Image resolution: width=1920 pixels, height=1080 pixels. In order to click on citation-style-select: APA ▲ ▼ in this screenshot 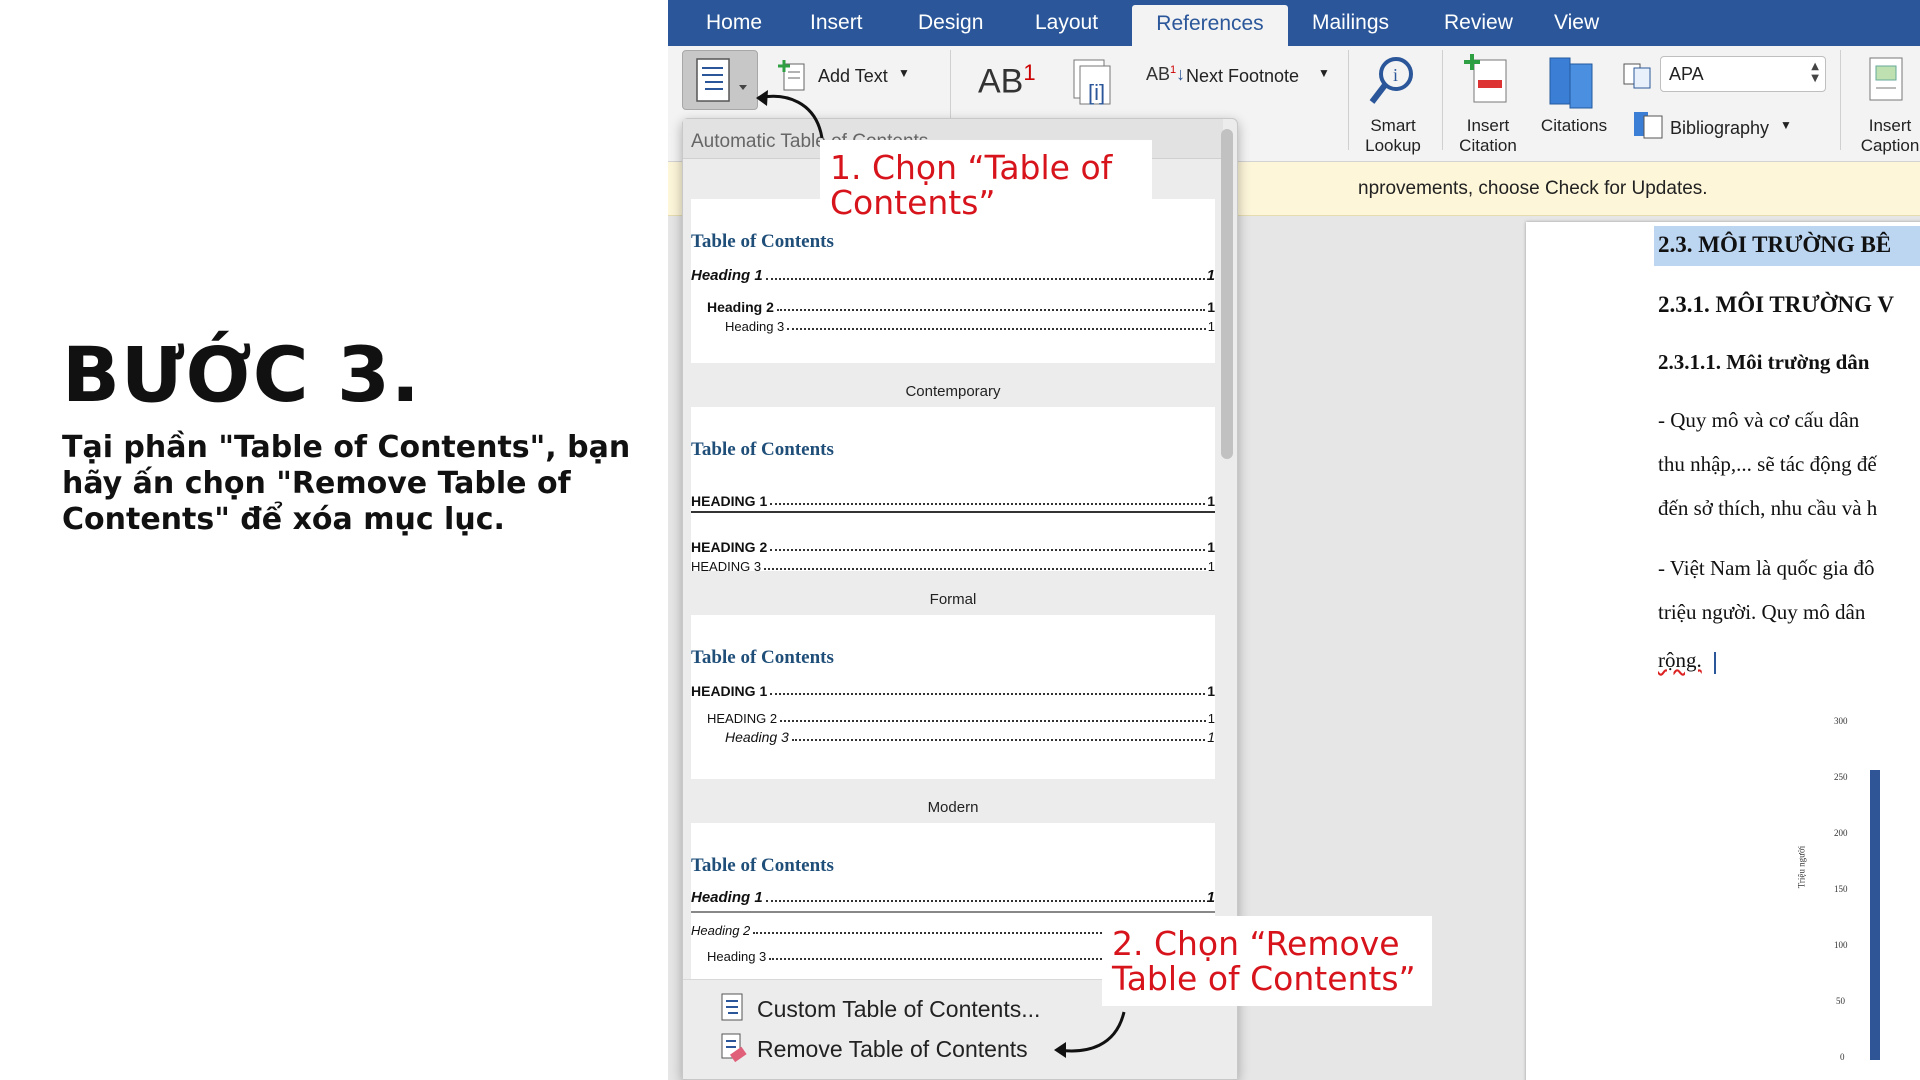, I will do `click(1743, 74)`.